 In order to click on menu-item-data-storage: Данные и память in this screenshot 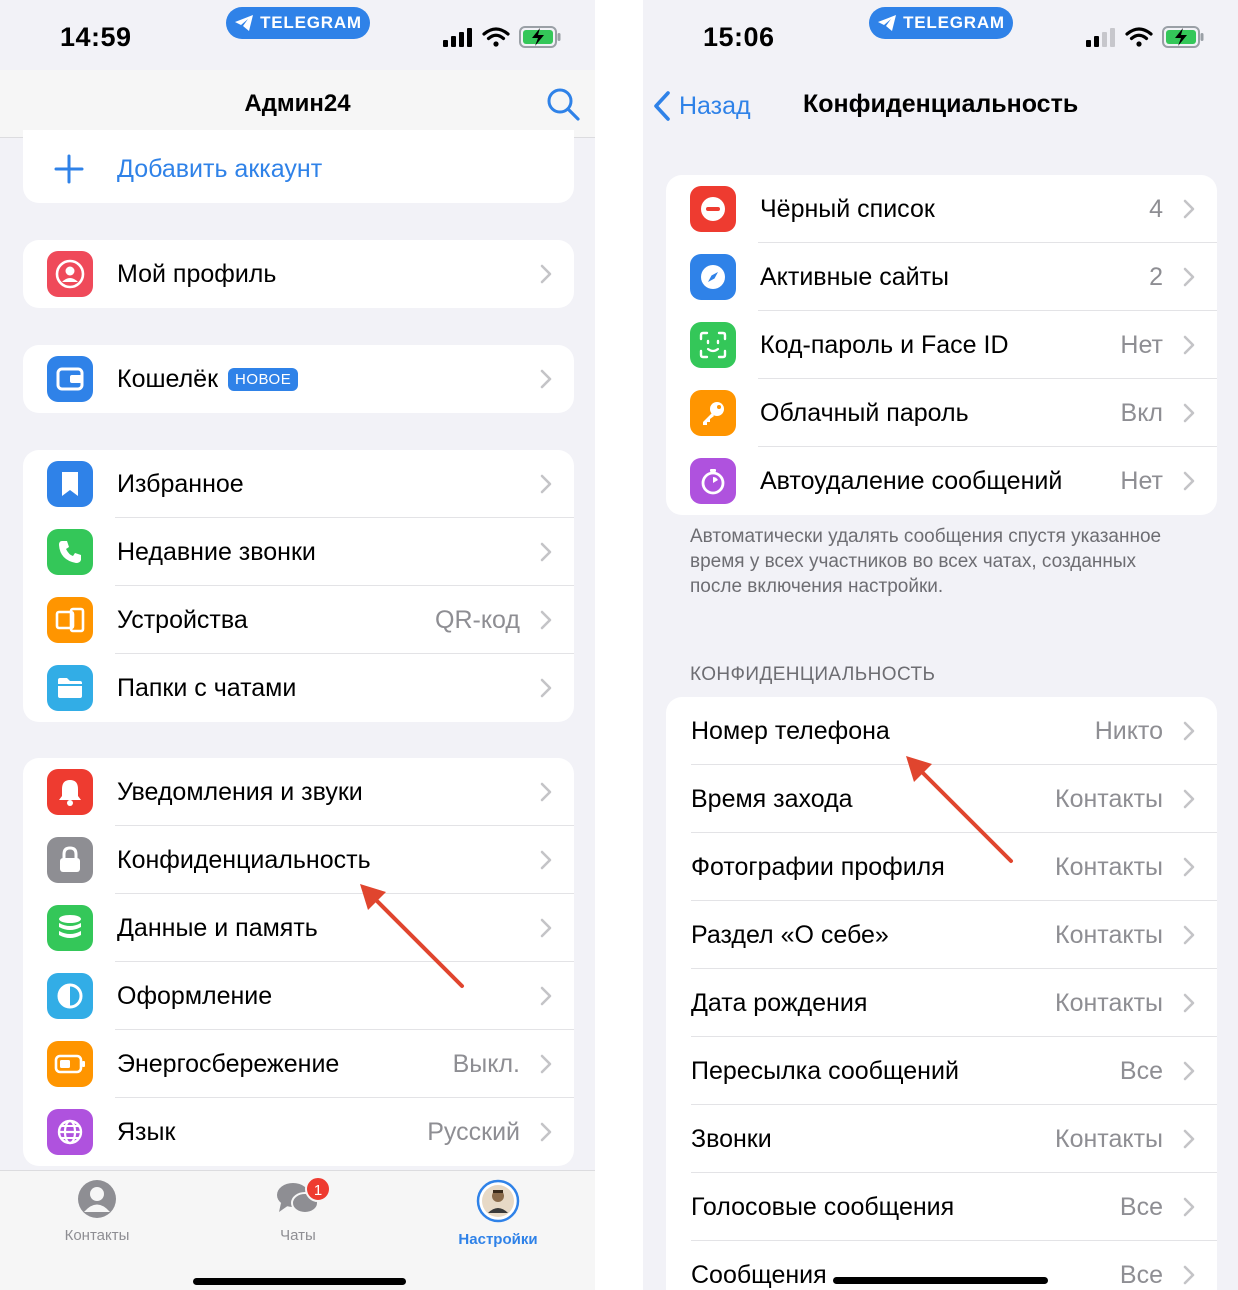, I will do `click(298, 928)`.